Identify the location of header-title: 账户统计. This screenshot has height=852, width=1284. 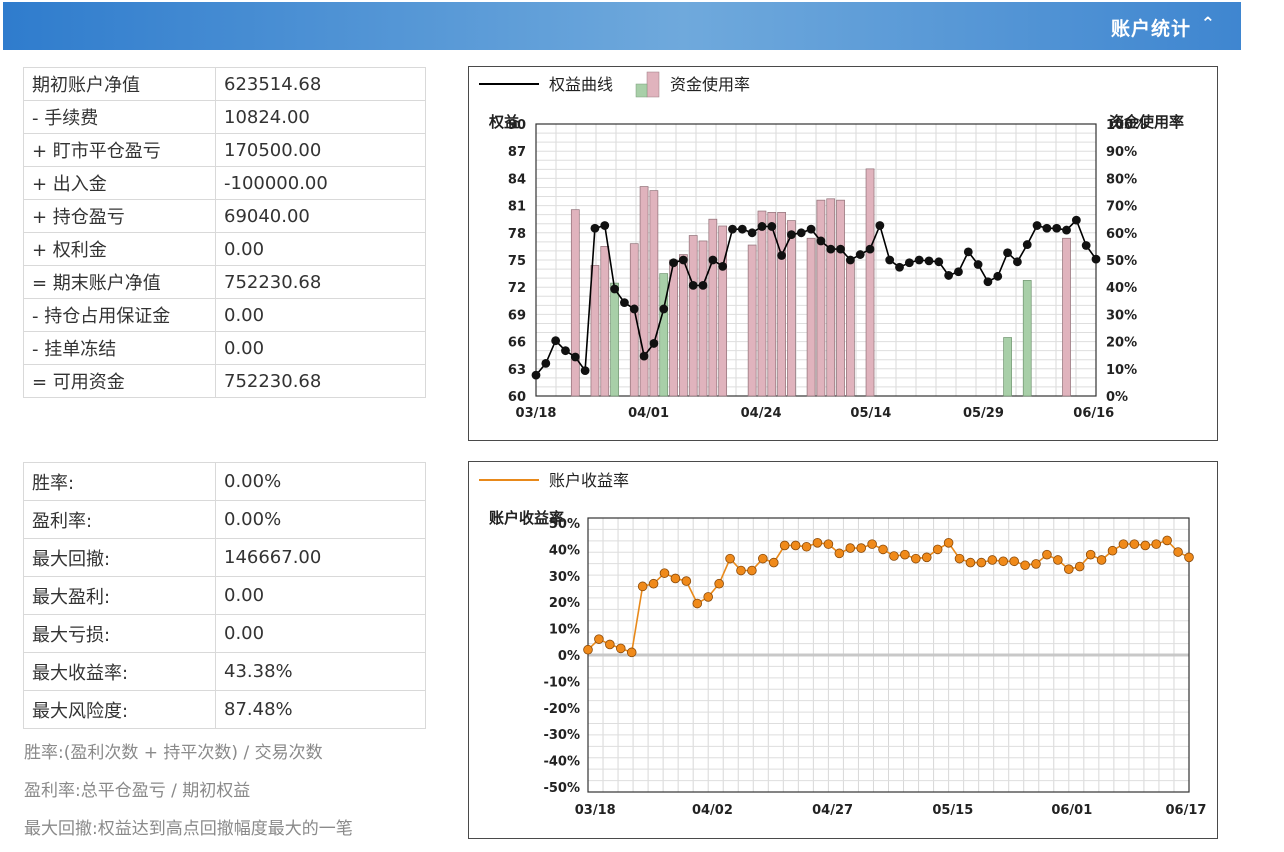
(1150, 29).